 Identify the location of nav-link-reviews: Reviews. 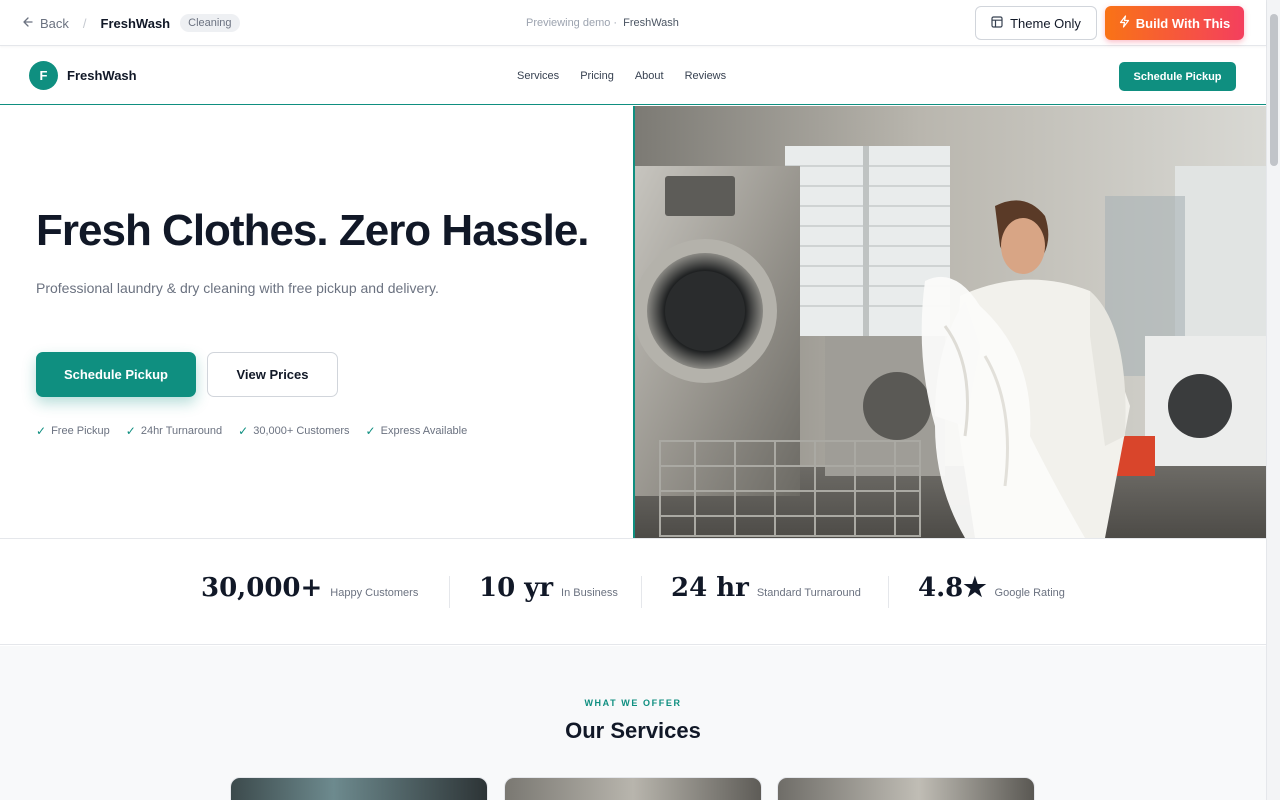
(706, 76).